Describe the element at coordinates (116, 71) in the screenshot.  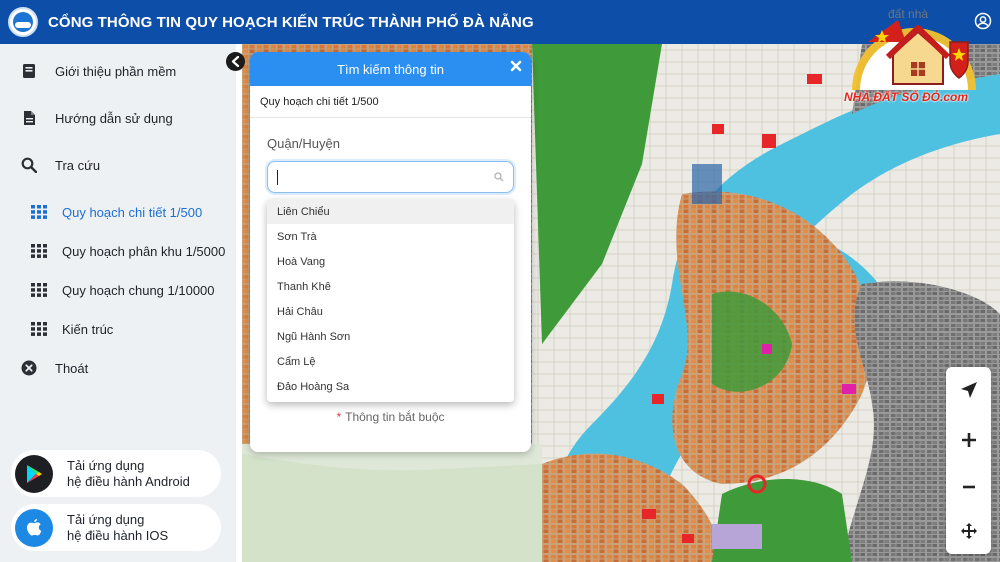
I see `sidebar-item-label: Giới thiệu phần mềm` at that location.